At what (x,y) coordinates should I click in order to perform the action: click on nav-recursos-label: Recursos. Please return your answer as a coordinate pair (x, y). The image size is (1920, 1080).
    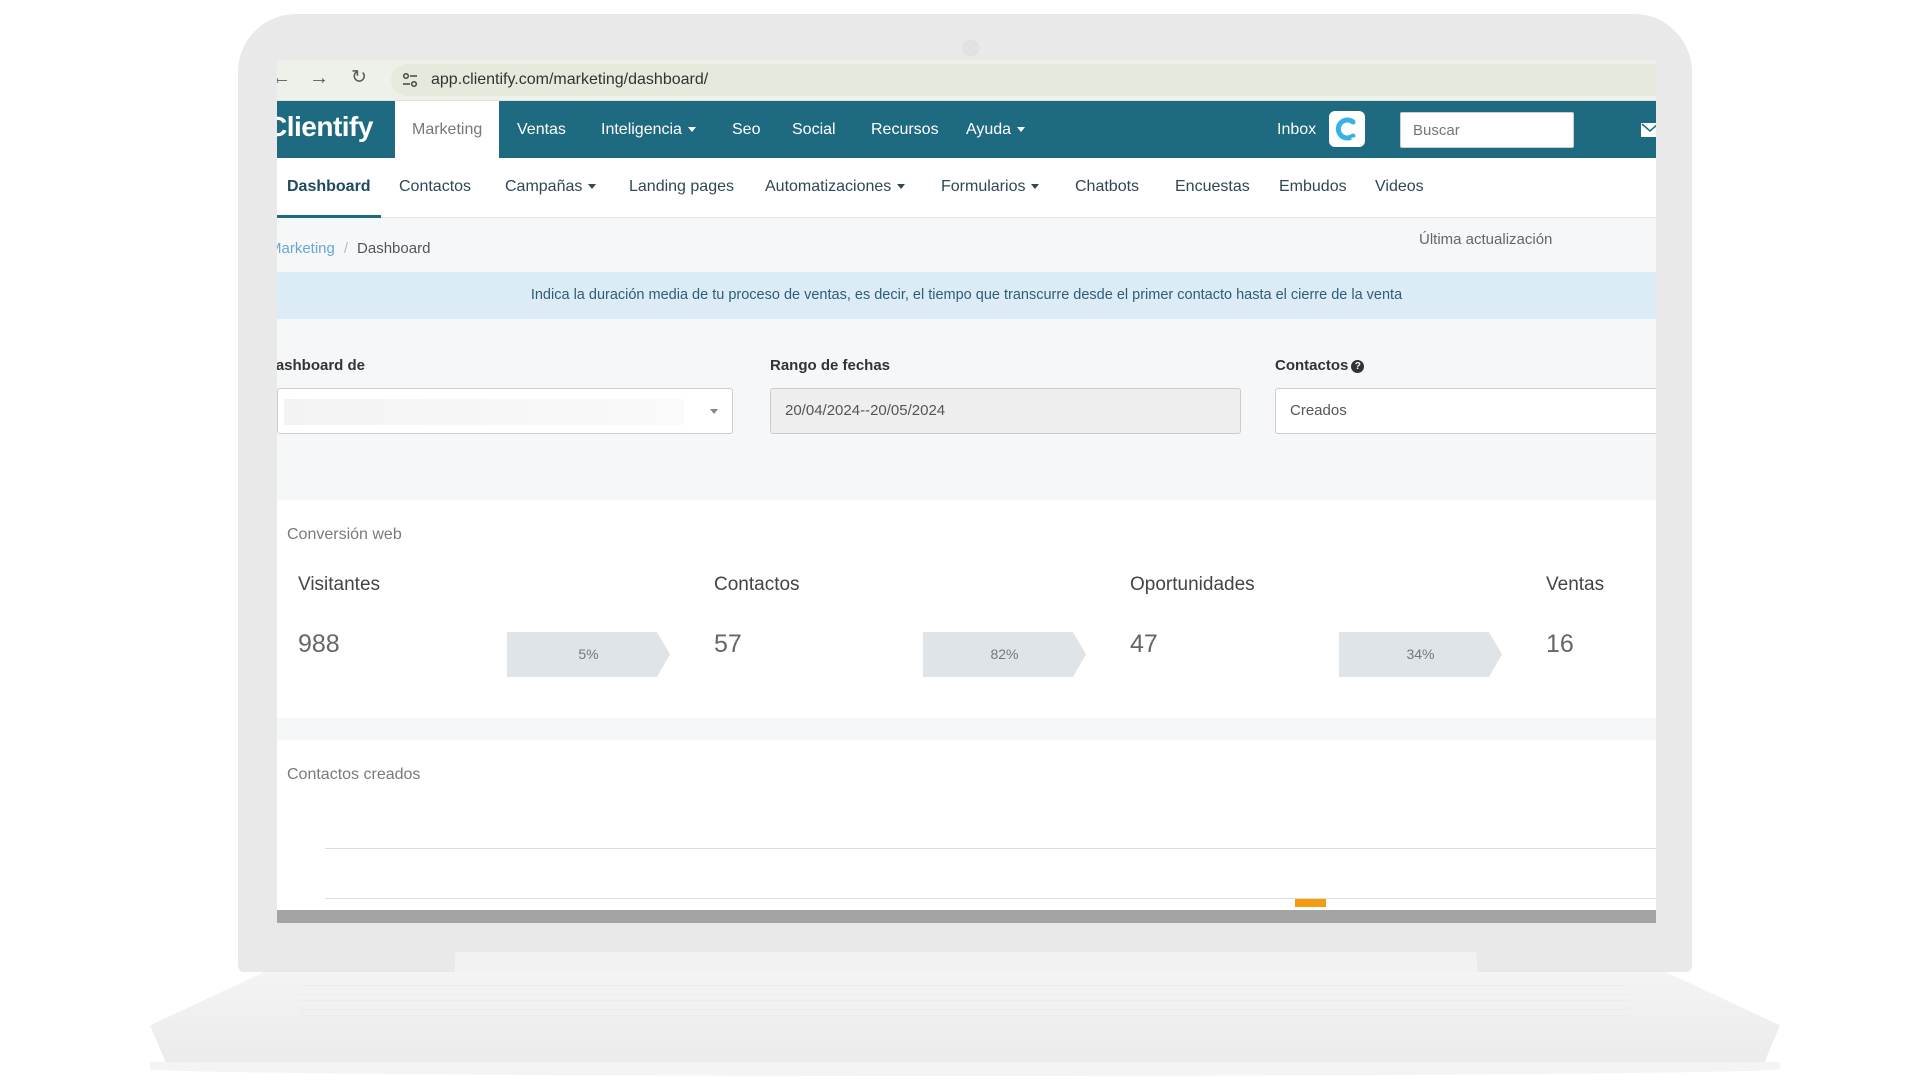
    Looking at the image, I should click on (905, 129).